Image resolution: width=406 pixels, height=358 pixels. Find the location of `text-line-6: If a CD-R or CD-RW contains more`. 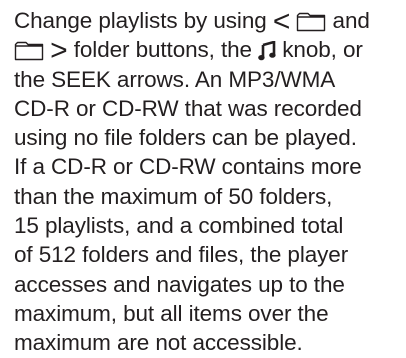

text-line-6: If a CD-R or CD-RW contains more is located at coordinates (188, 167).